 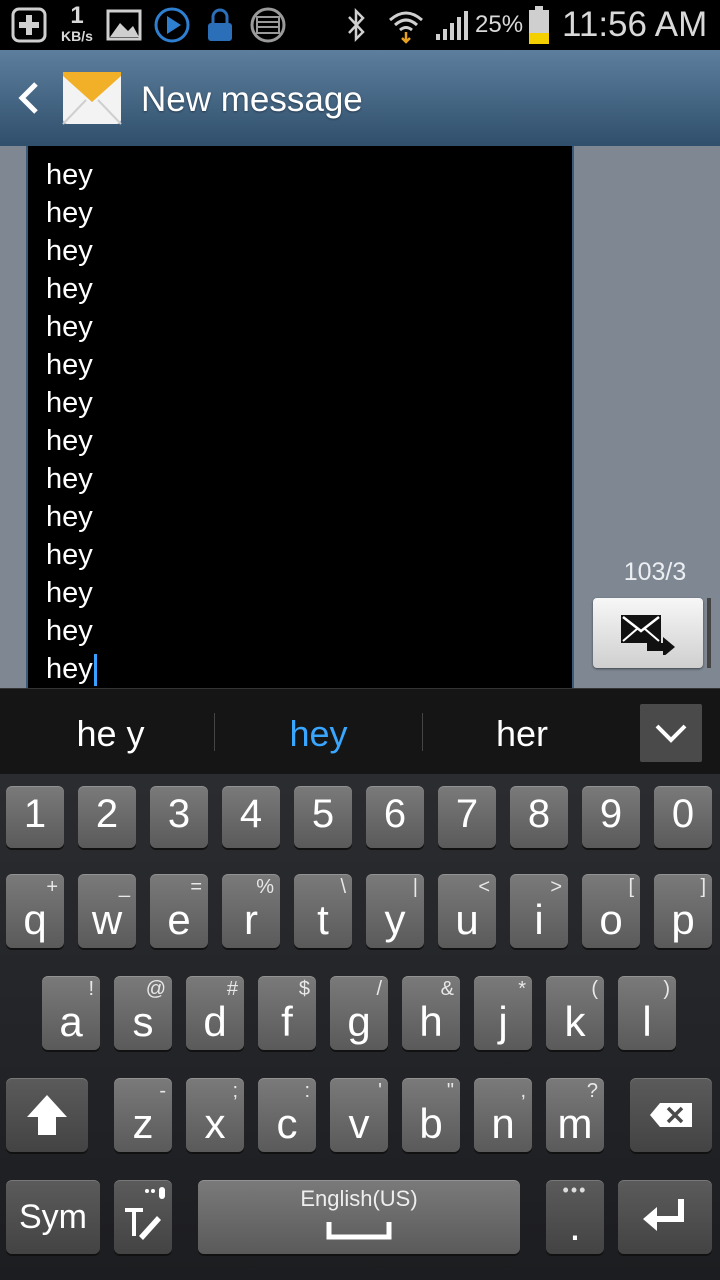 What do you see at coordinates (359, 1013) in the screenshot?
I see `key-g: / g` at bounding box center [359, 1013].